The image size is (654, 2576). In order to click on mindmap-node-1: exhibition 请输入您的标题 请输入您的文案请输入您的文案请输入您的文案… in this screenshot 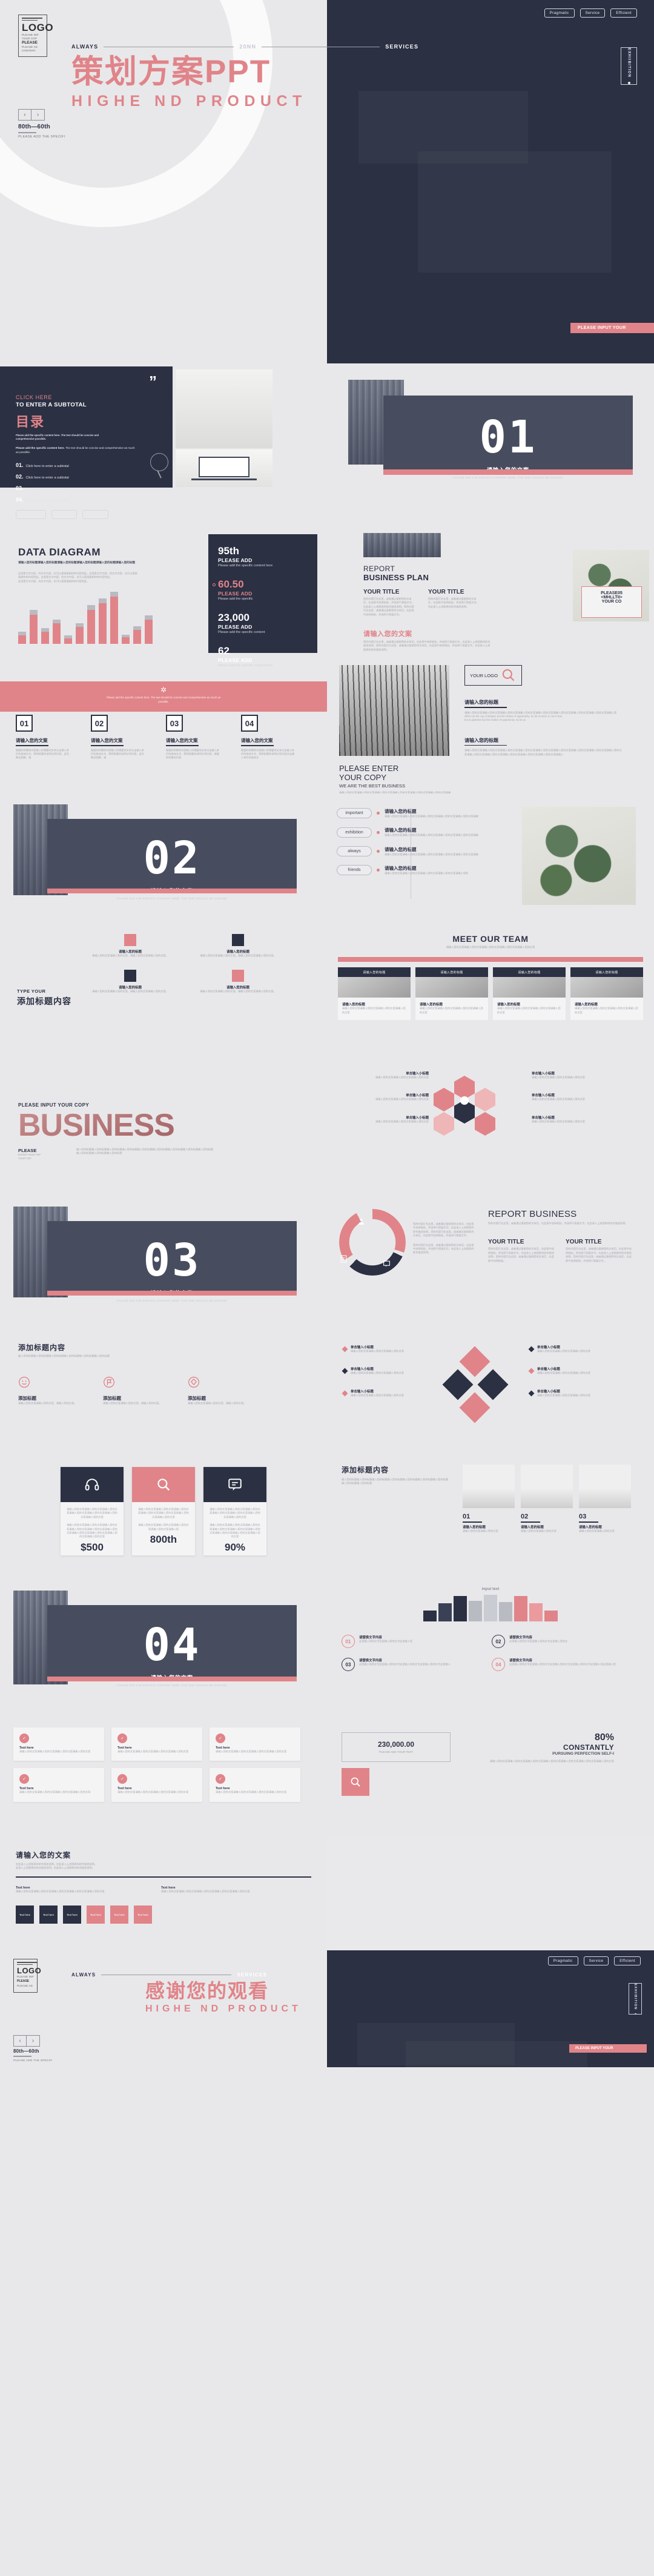, I will do `click(427, 832)`.